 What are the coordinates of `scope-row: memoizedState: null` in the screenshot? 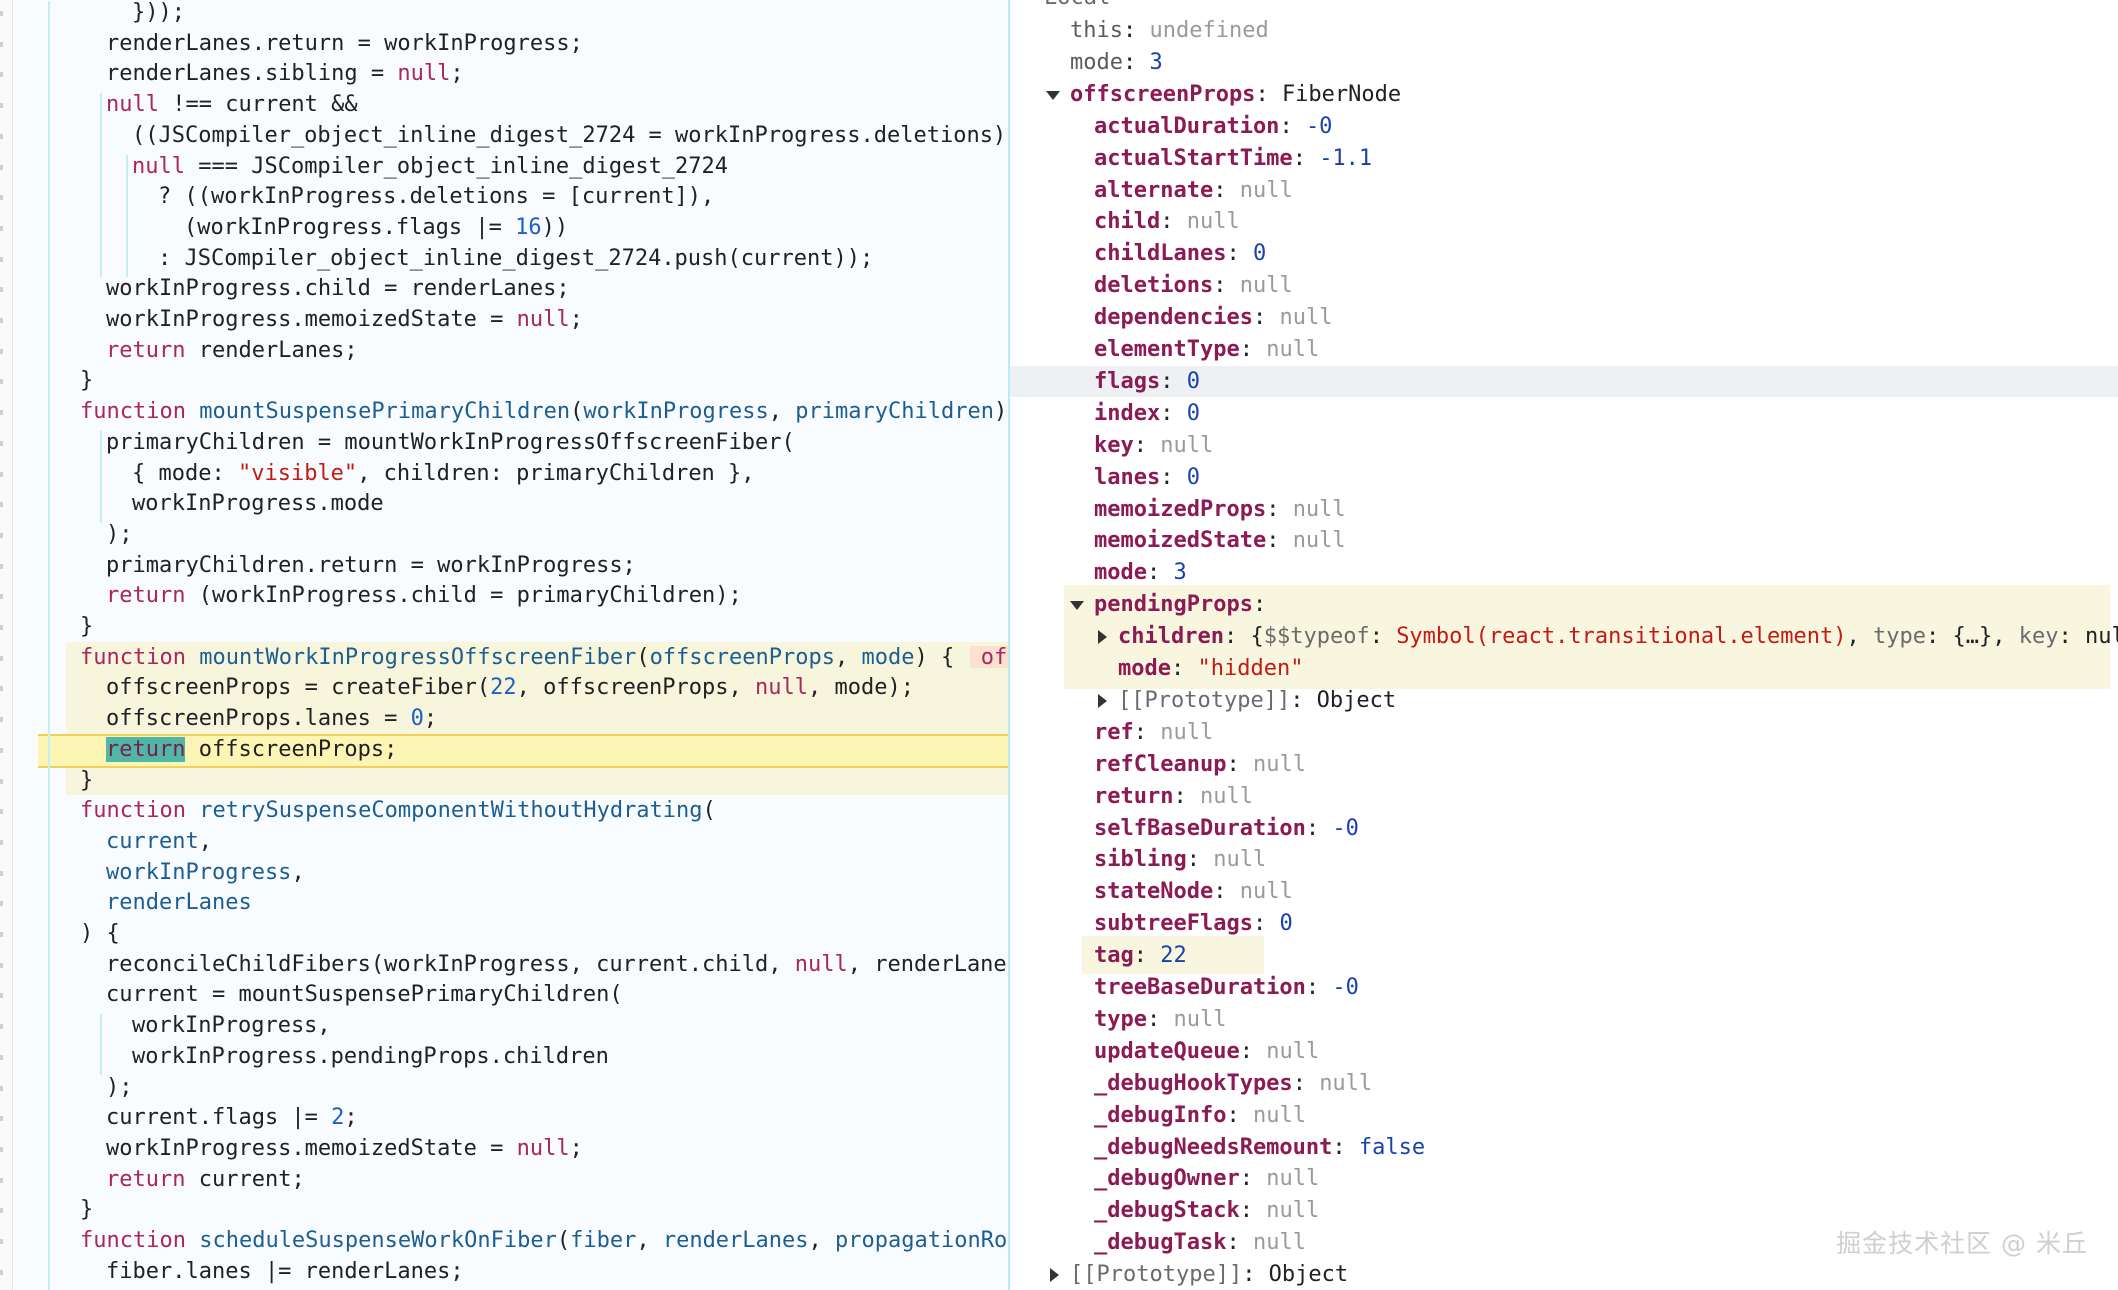 It's located at (1220, 540).